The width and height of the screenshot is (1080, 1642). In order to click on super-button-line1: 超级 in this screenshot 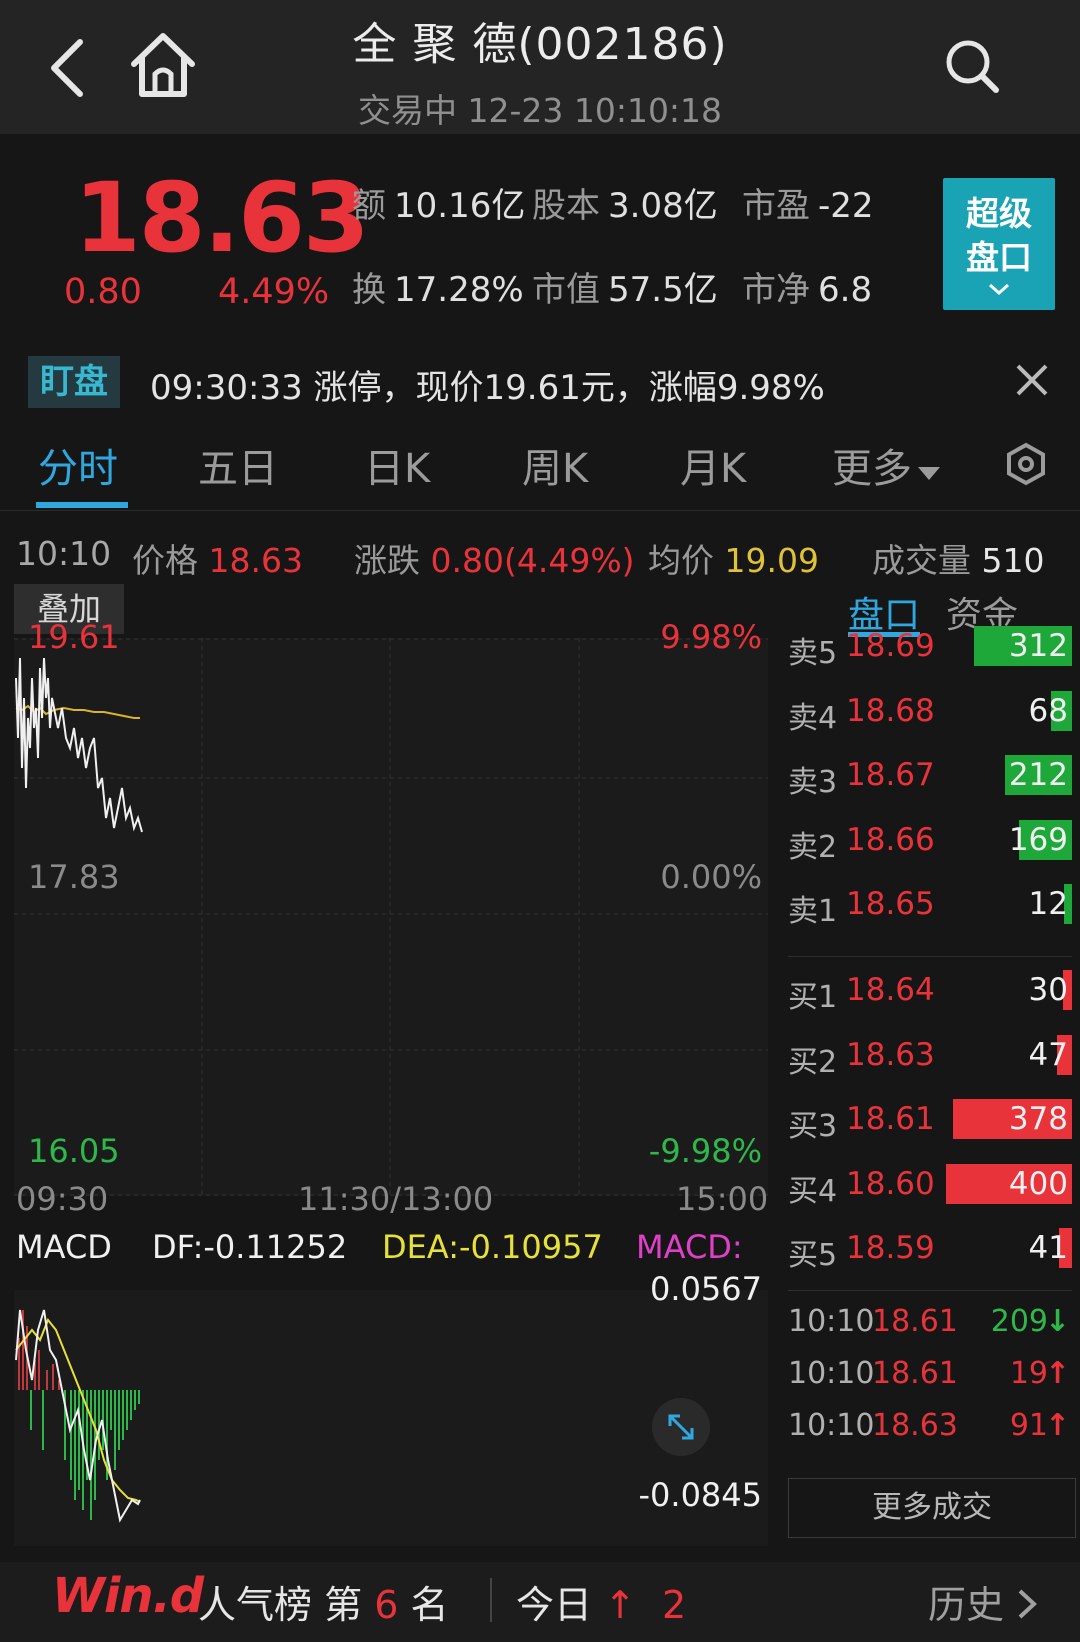, I will do `click(999, 213)`.